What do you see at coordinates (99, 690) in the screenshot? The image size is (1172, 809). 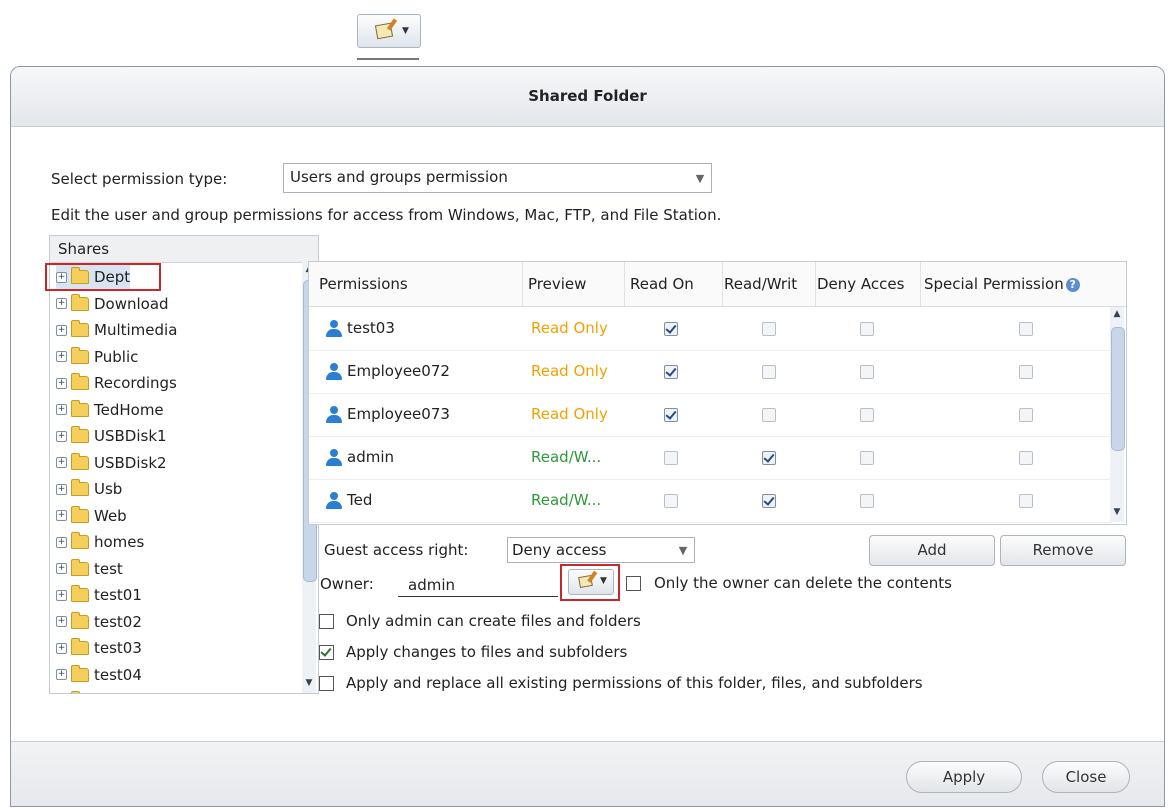 I see `share-item: +test05` at bounding box center [99, 690].